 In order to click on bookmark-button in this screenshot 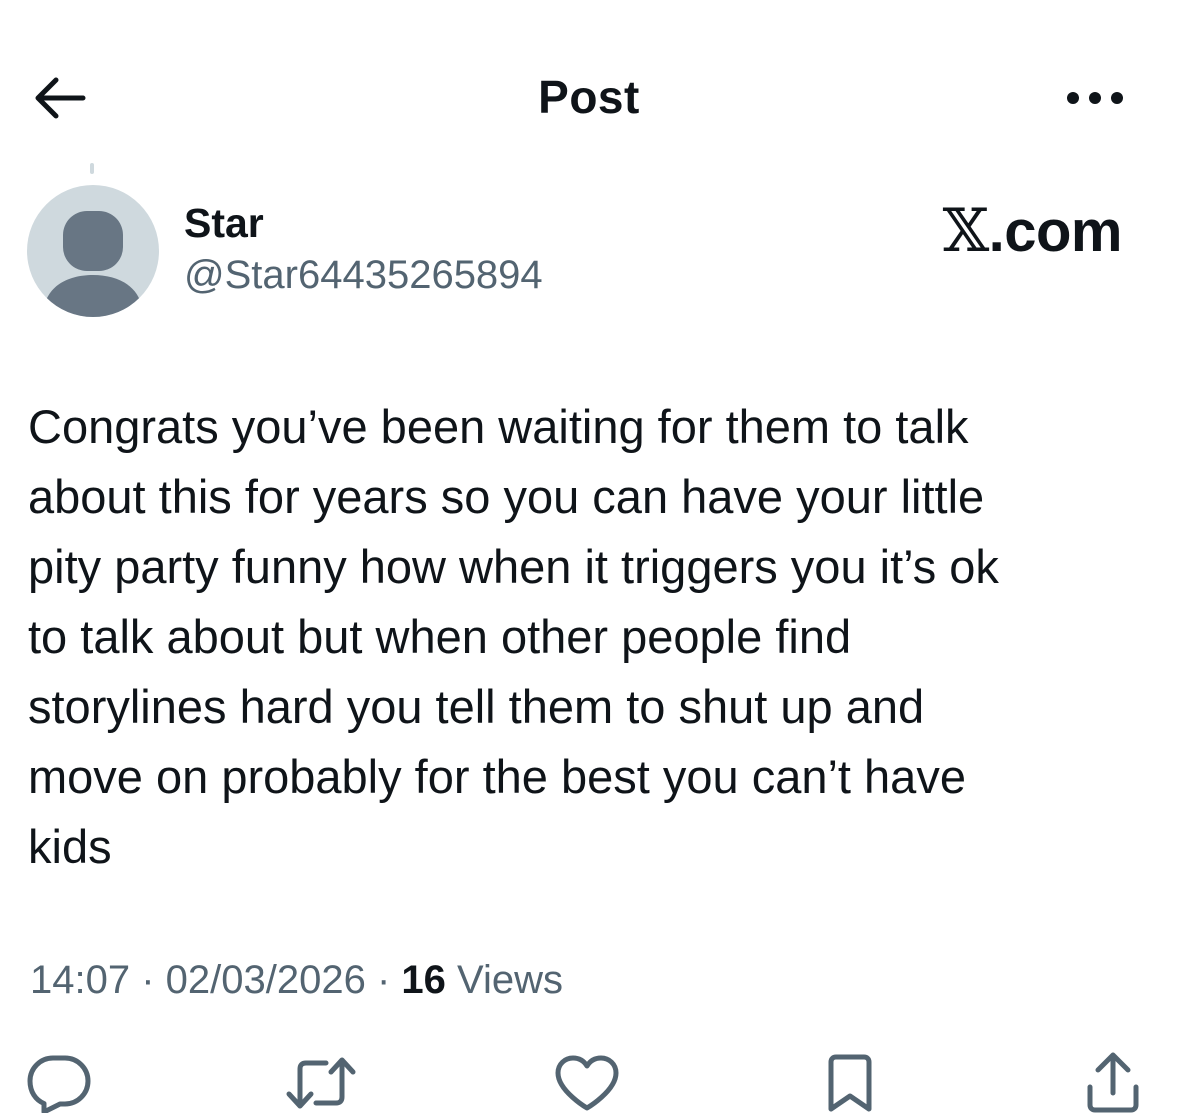, I will do `click(850, 1083)`.